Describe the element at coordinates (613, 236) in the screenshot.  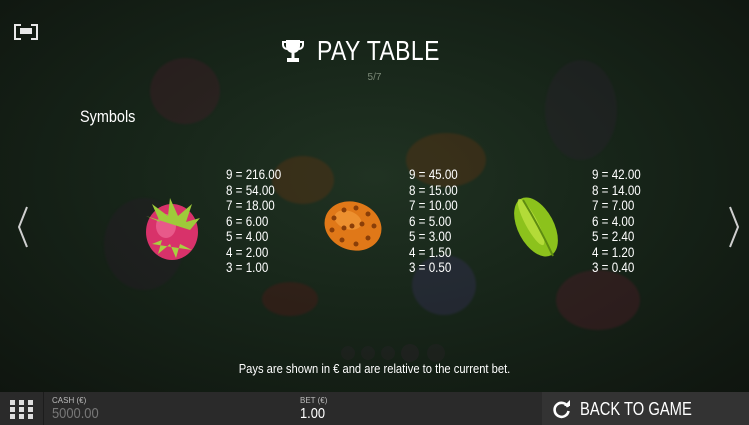
I see `payout-5: 5 = 2.40` at that location.